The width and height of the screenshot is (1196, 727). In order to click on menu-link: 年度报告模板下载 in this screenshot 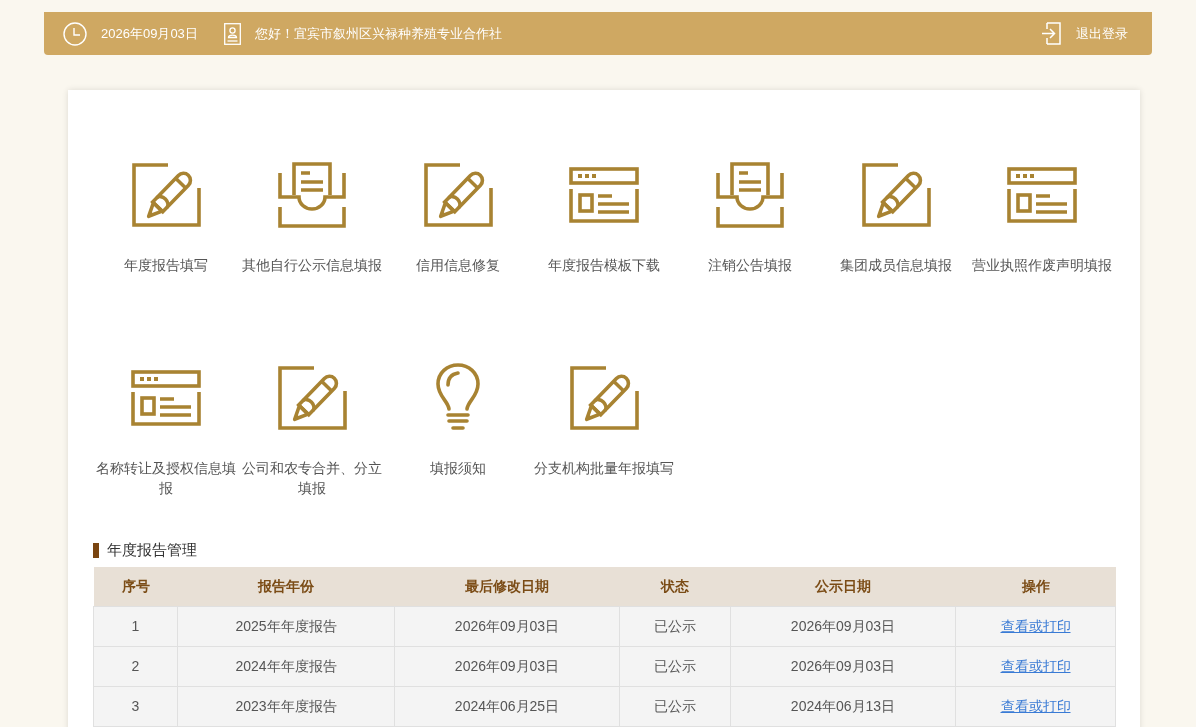, I will do `click(604, 207)`.